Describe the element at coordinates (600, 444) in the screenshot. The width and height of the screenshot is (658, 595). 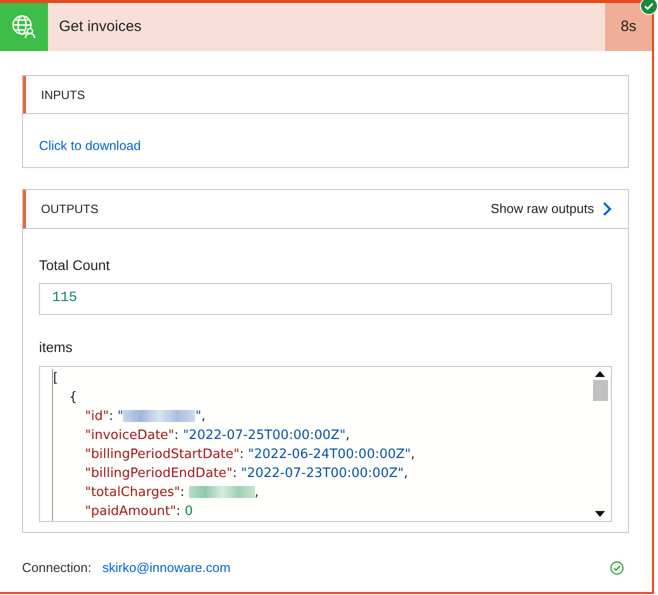
I see `scrollbar` at that location.